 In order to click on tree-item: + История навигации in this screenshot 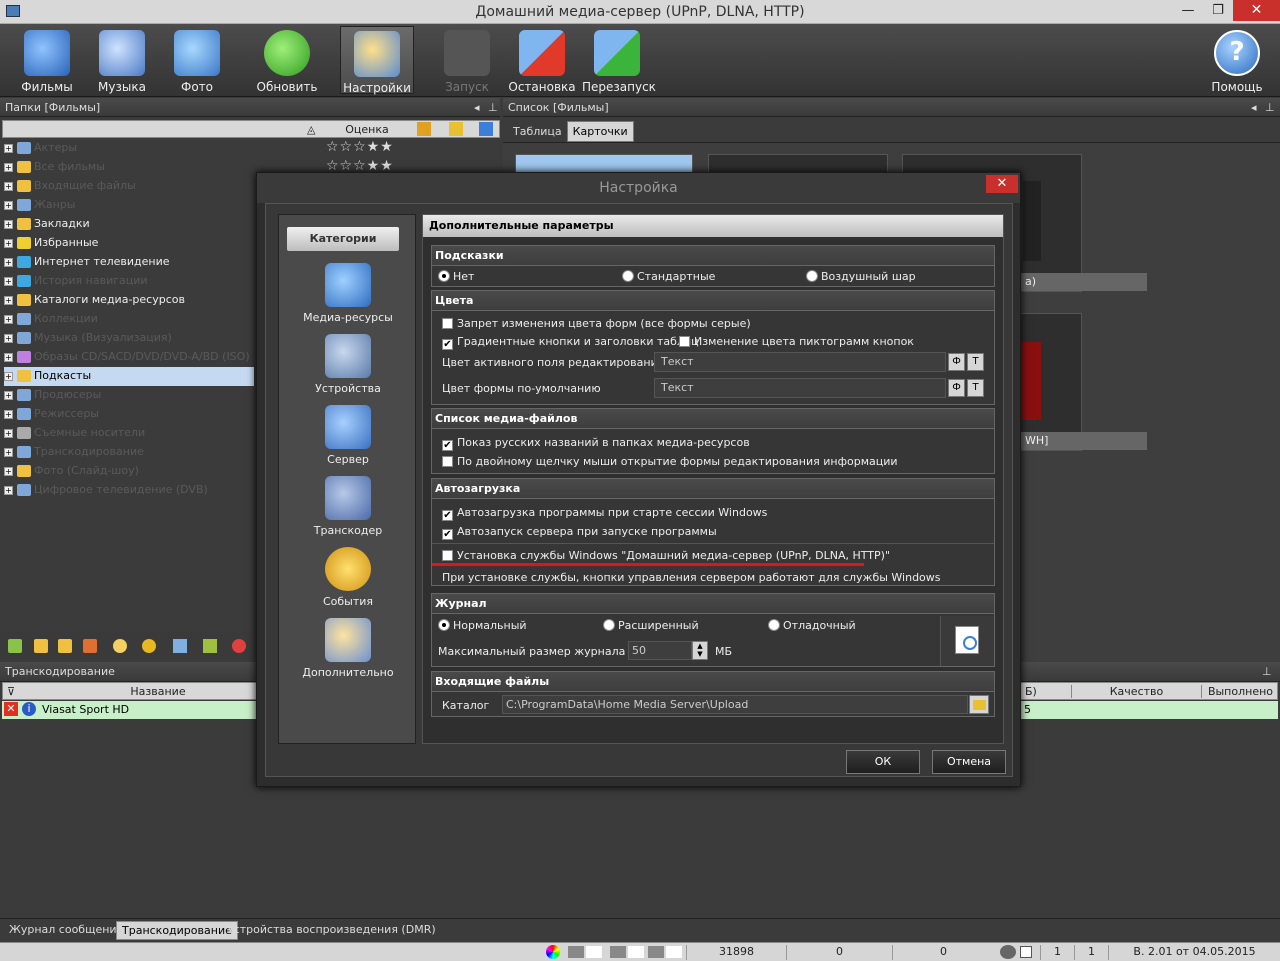, I will do `click(129, 281)`.